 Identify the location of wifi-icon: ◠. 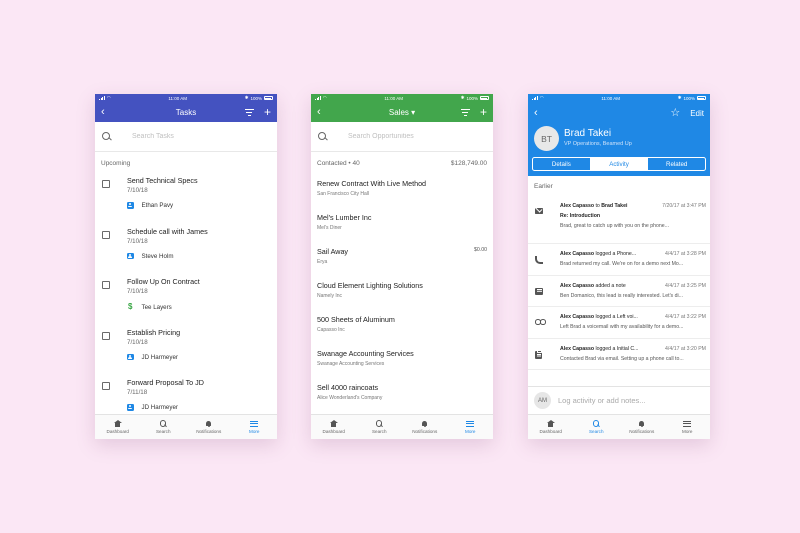
(541, 97).